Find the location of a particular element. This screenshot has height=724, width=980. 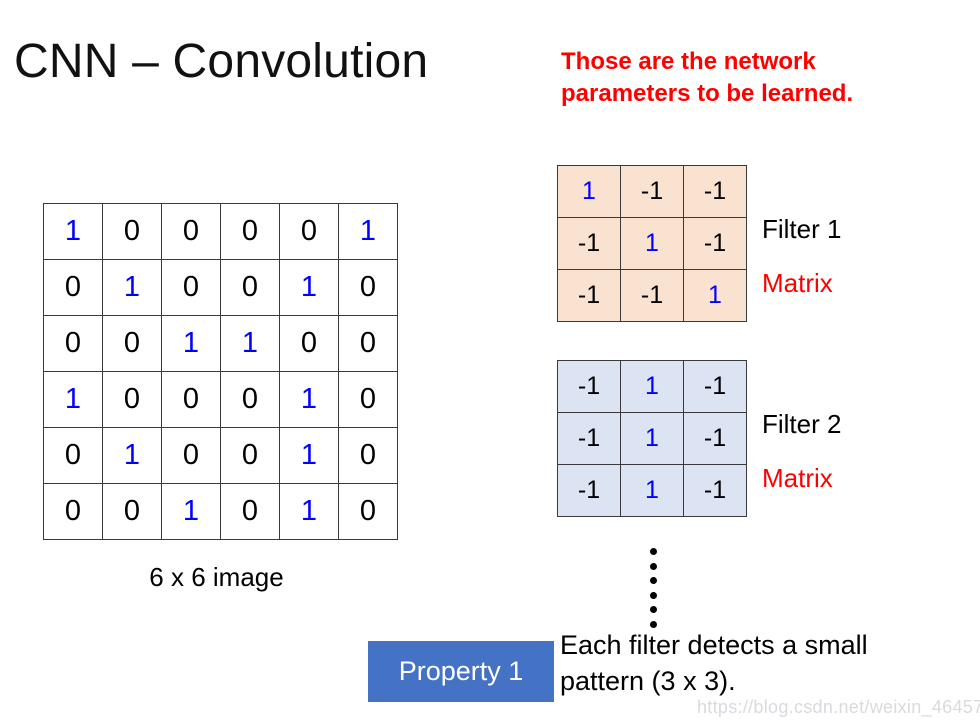

filter-1-cell-r3c2: -1 is located at coordinates (652, 295).